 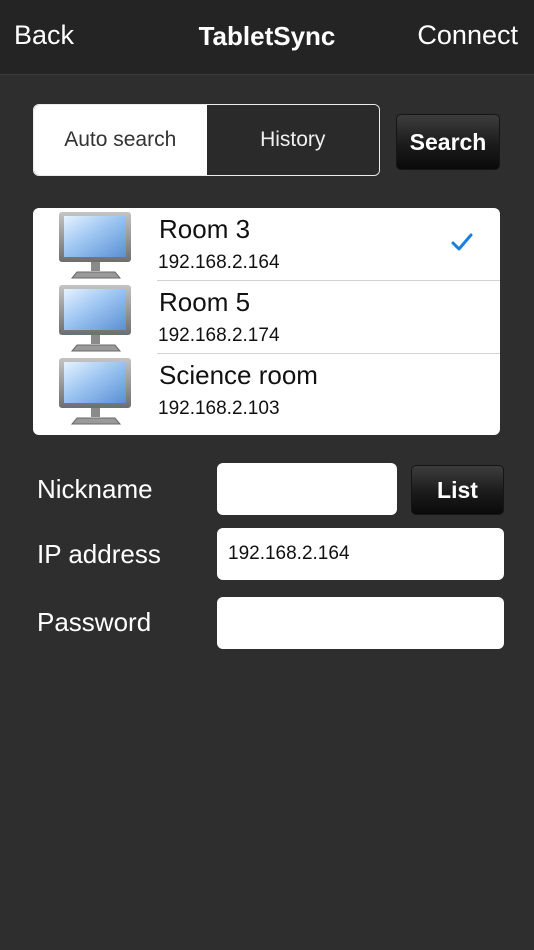 I want to click on nickname-field, so click(x=307, y=489).